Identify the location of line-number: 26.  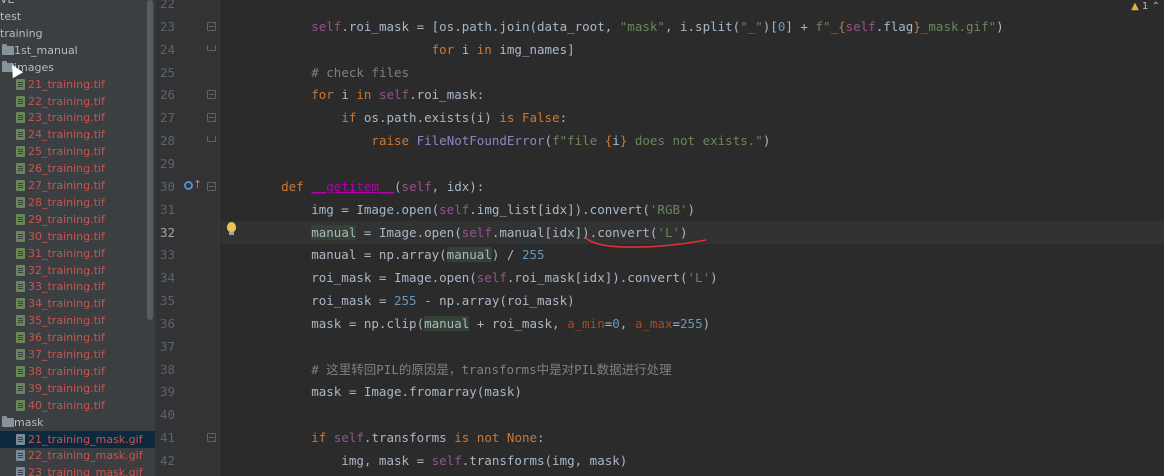
(167, 95).